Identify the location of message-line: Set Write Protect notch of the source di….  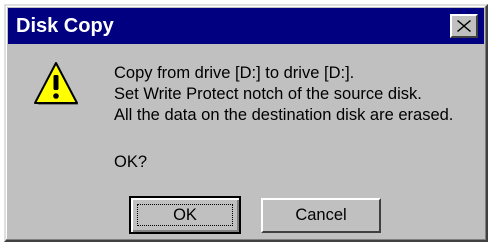
(268, 94).